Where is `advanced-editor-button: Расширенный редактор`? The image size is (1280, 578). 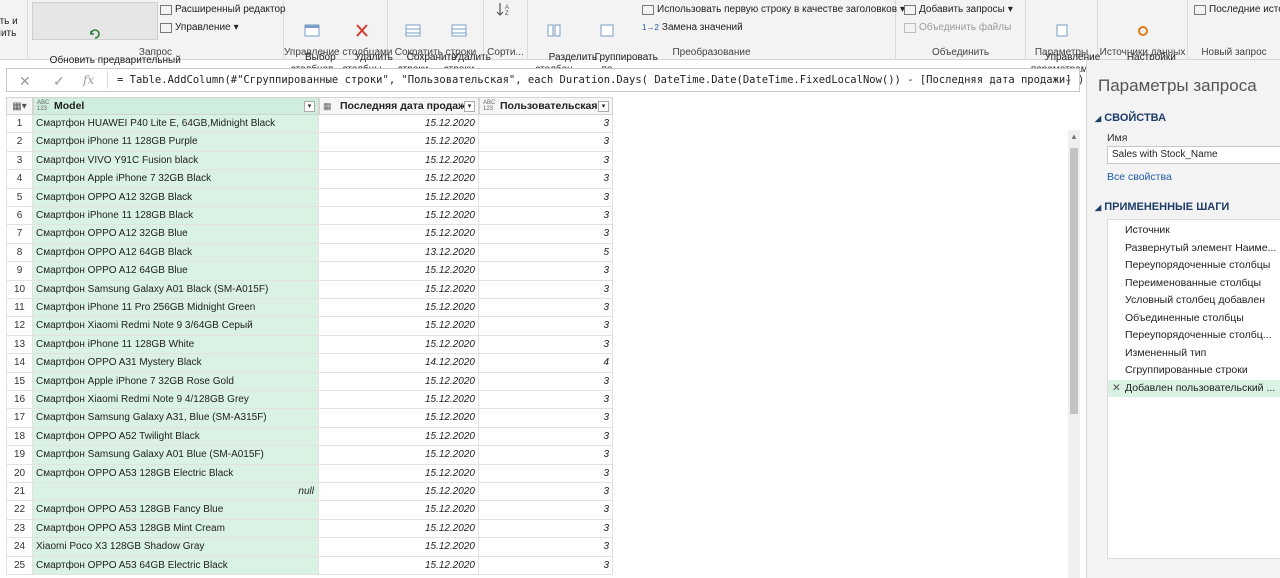
advanced-editor-button: Расширенный редактор is located at coordinates (223, 9).